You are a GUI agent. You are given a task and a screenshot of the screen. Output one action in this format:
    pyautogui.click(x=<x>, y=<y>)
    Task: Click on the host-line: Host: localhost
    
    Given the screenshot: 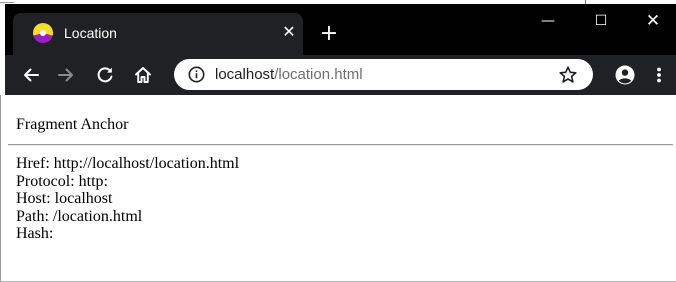 What is the action you would take?
    pyautogui.click(x=64, y=198)
    